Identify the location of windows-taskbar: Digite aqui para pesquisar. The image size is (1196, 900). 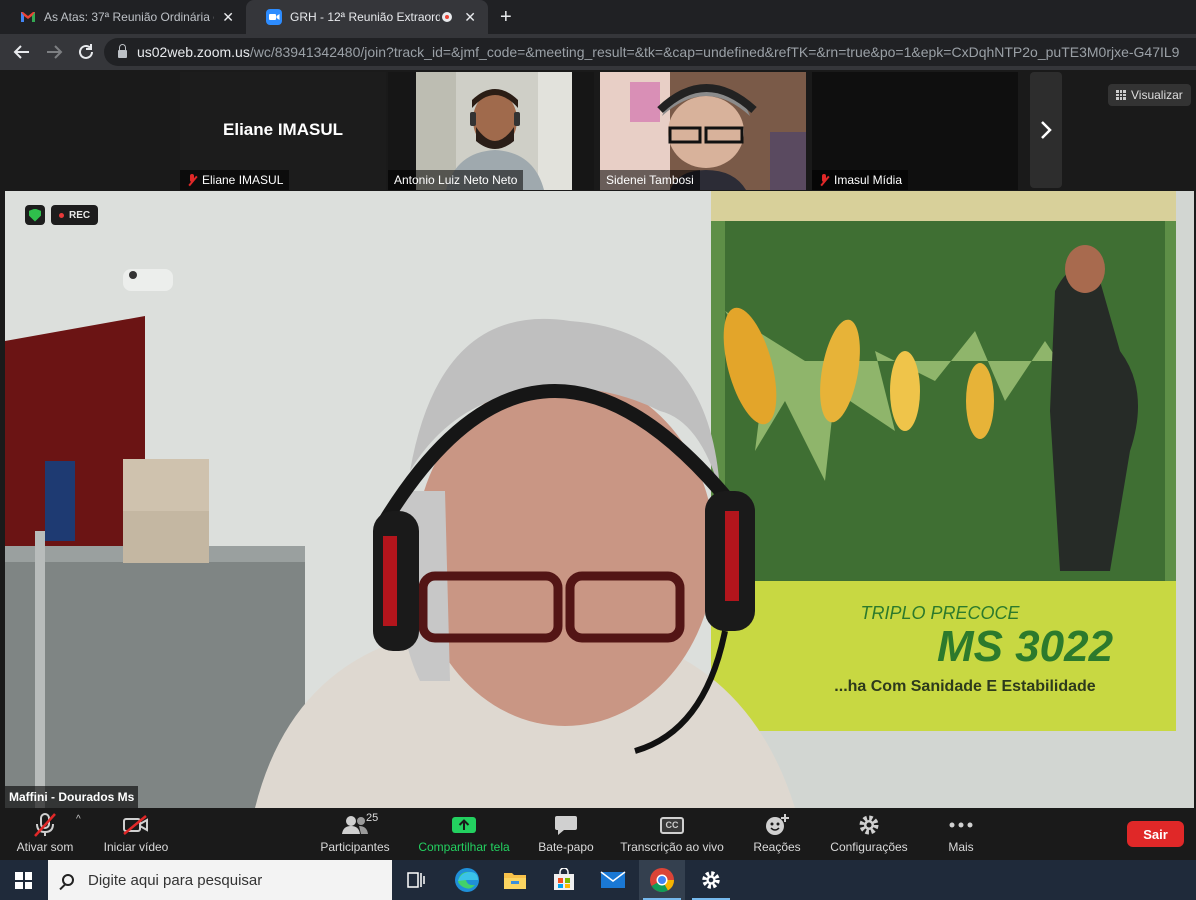
(598, 880).